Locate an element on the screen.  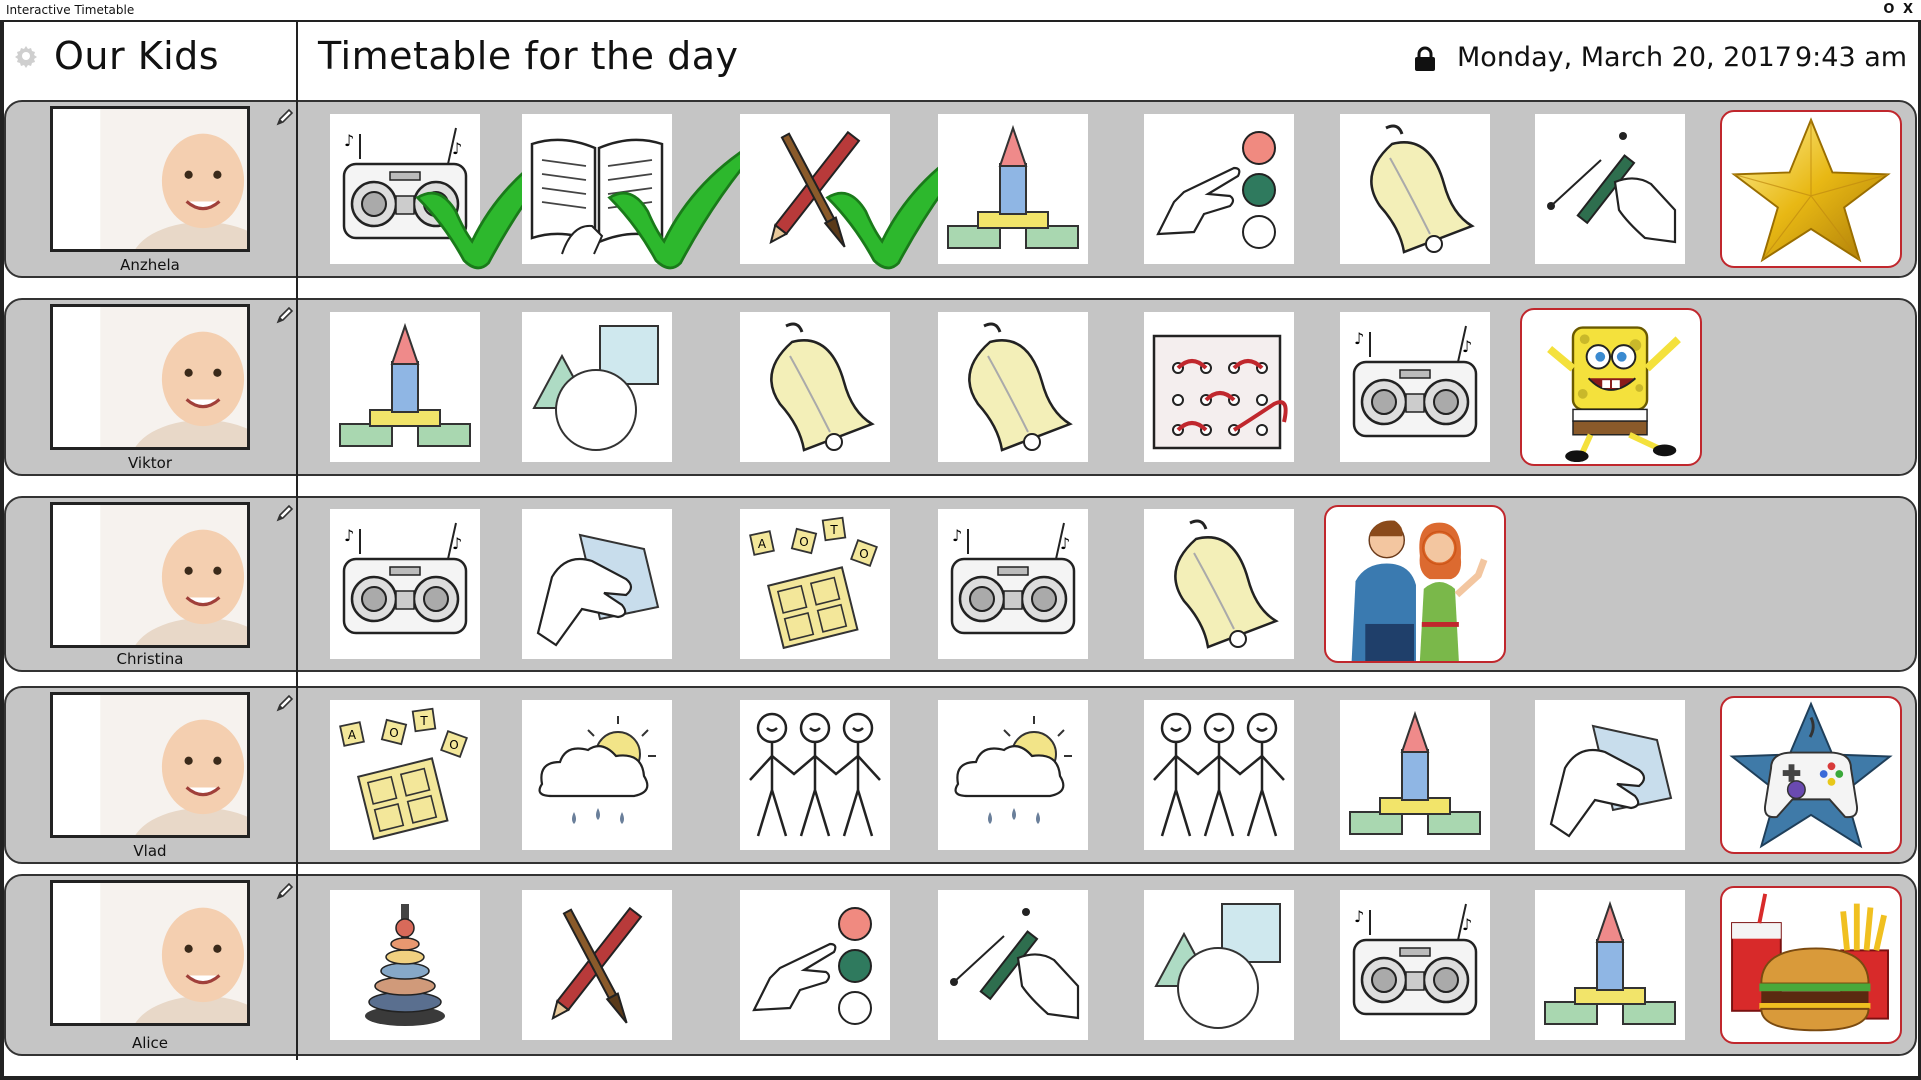
activity-card-book is located at coordinates (597, 189).